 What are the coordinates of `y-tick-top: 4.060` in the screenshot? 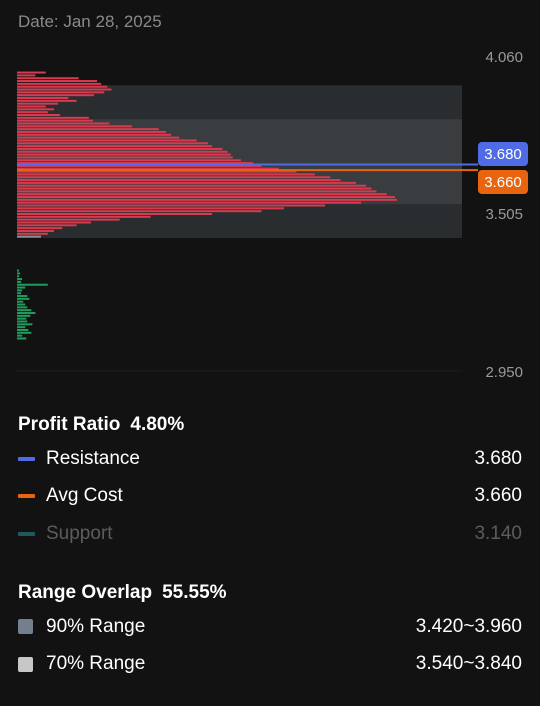 It's located at (504, 57).